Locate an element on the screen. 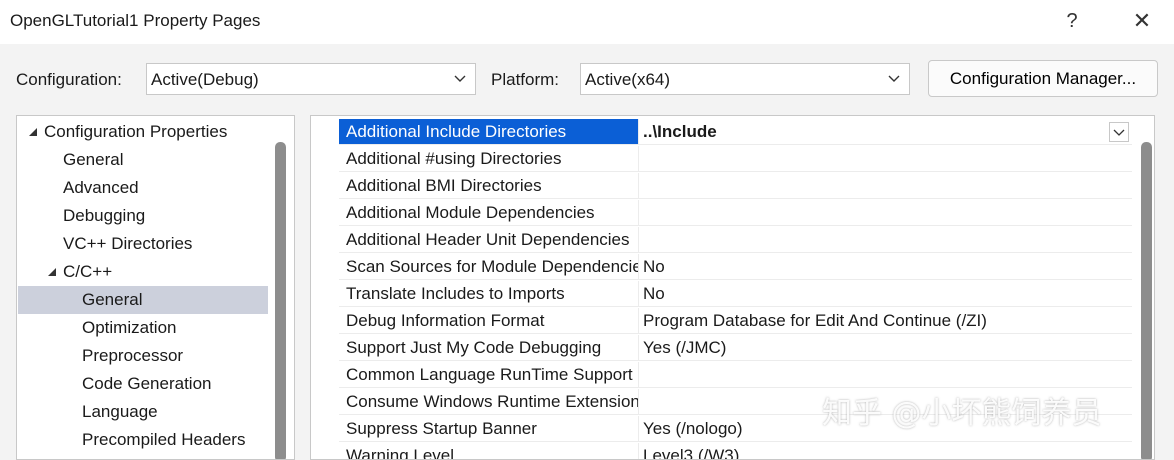 This screenshot has width=1174, height=460. tree-item: VC++ Directories is located at coordinates (143, 244).